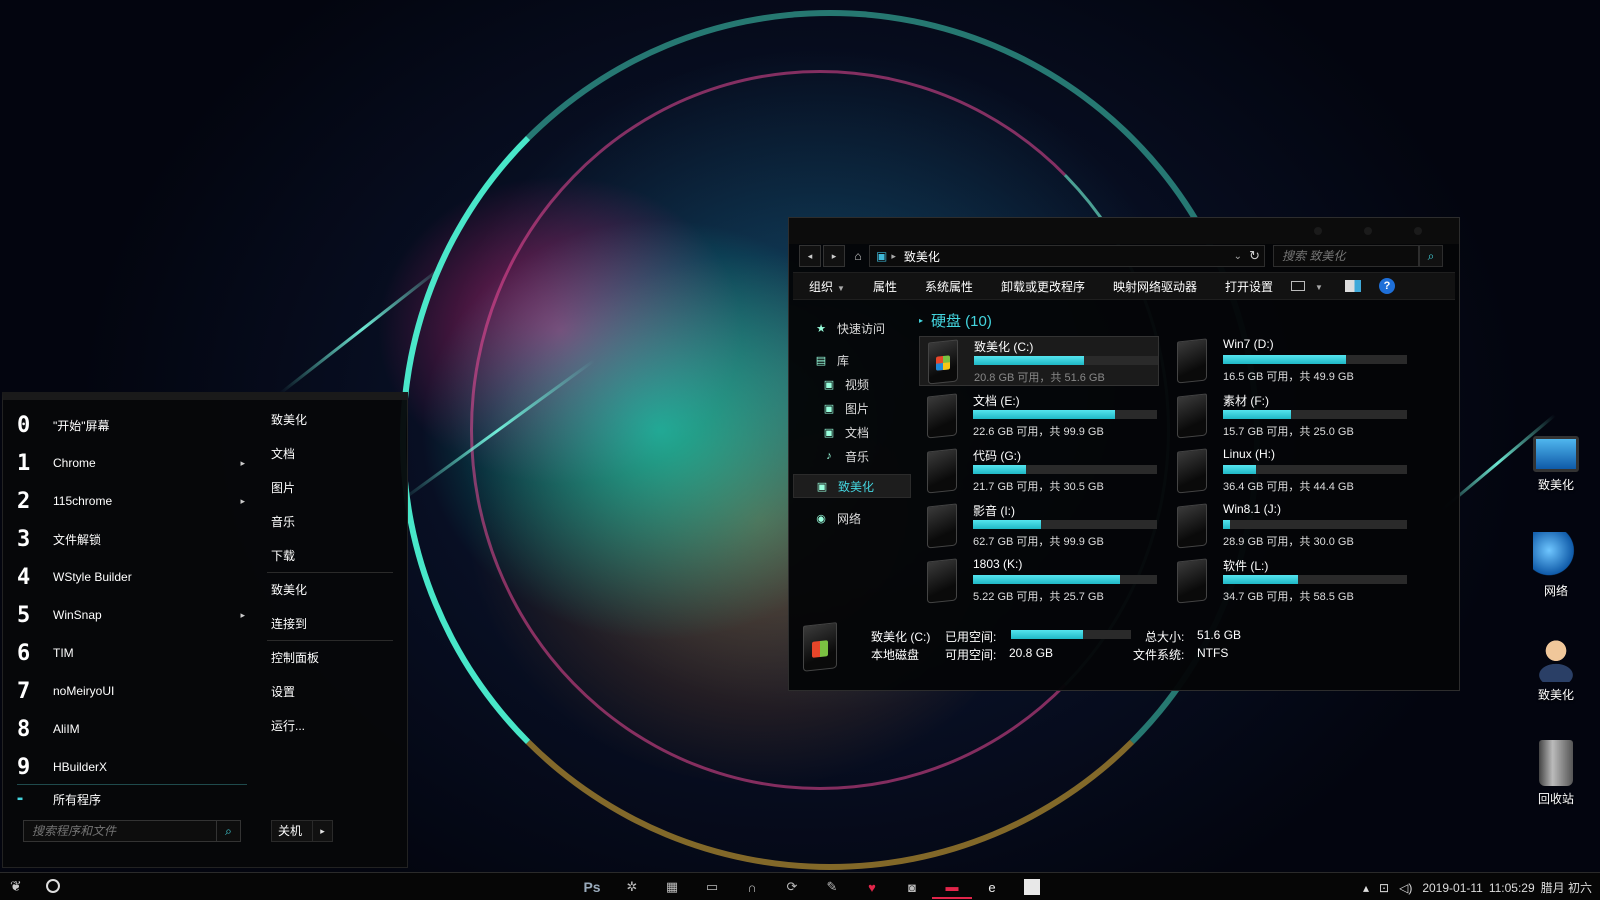 Image resolution: width=1600 pixels, height=900 pixels. I want to click on camera-icon: ◙, so click(912, 887).